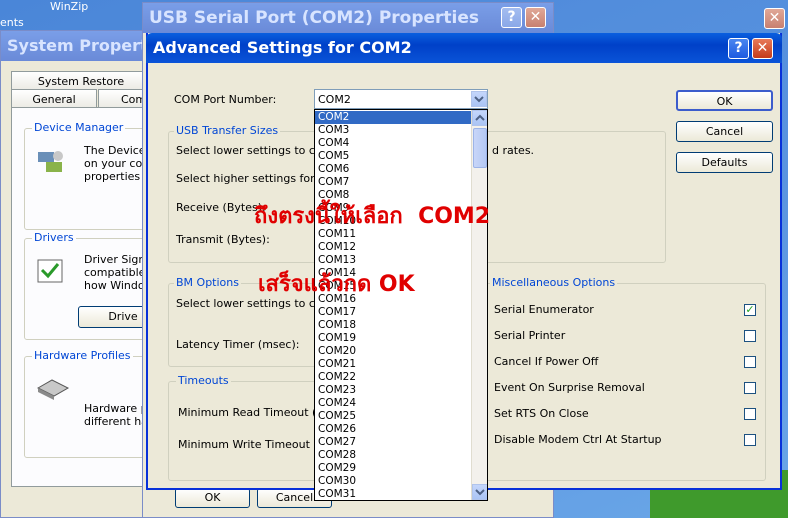  I want to click on com-port-option: COM4, so click(393, 143).